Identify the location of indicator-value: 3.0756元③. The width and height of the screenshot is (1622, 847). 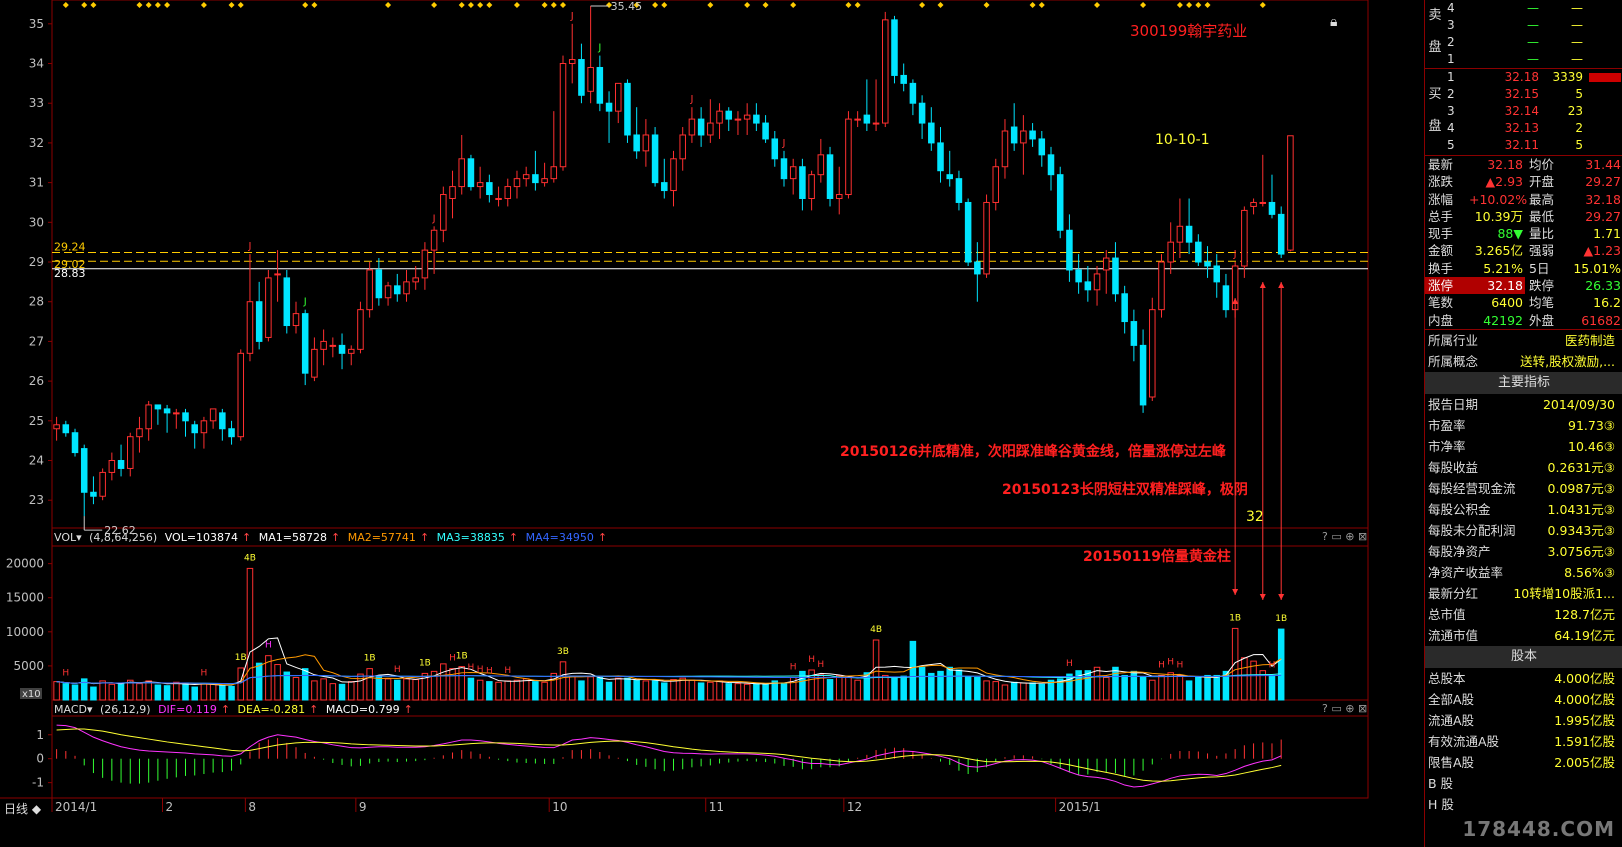
(1581, 551).